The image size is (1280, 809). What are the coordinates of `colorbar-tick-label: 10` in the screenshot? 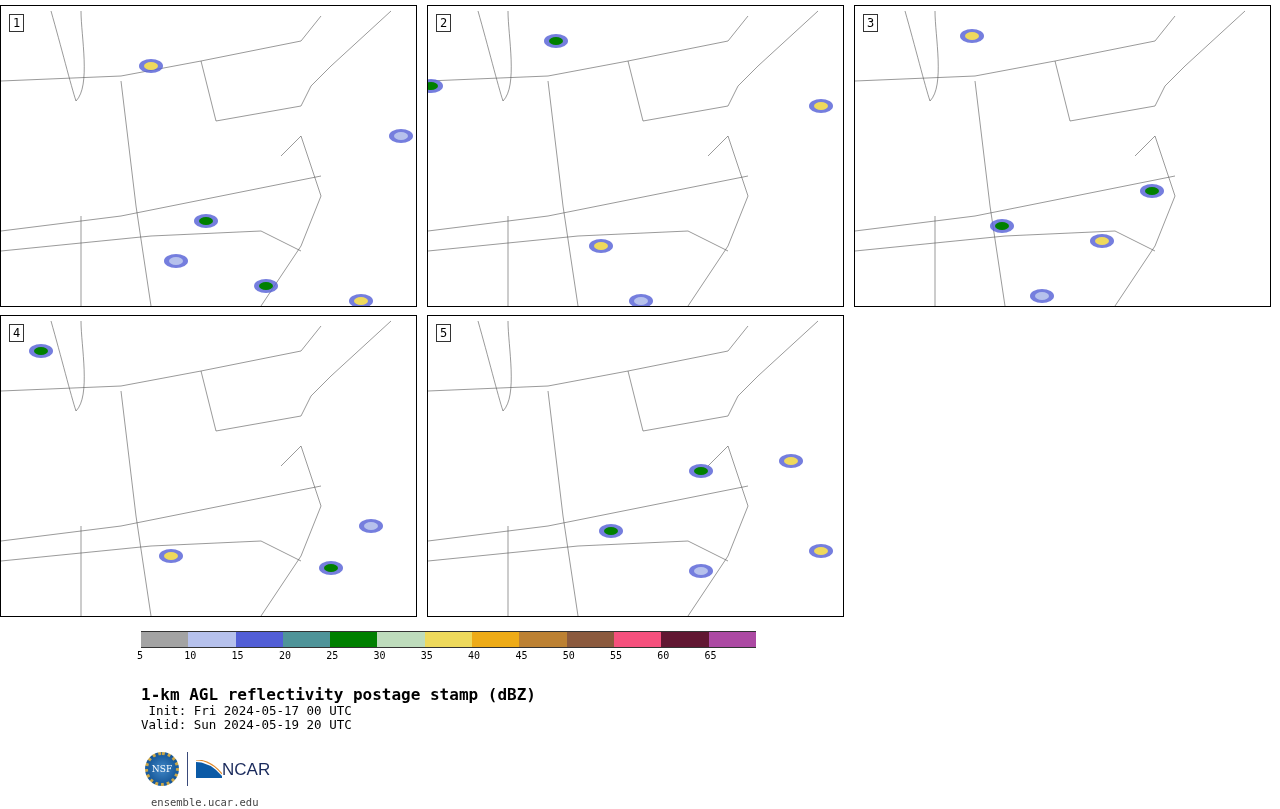 It's located at (190, 656).